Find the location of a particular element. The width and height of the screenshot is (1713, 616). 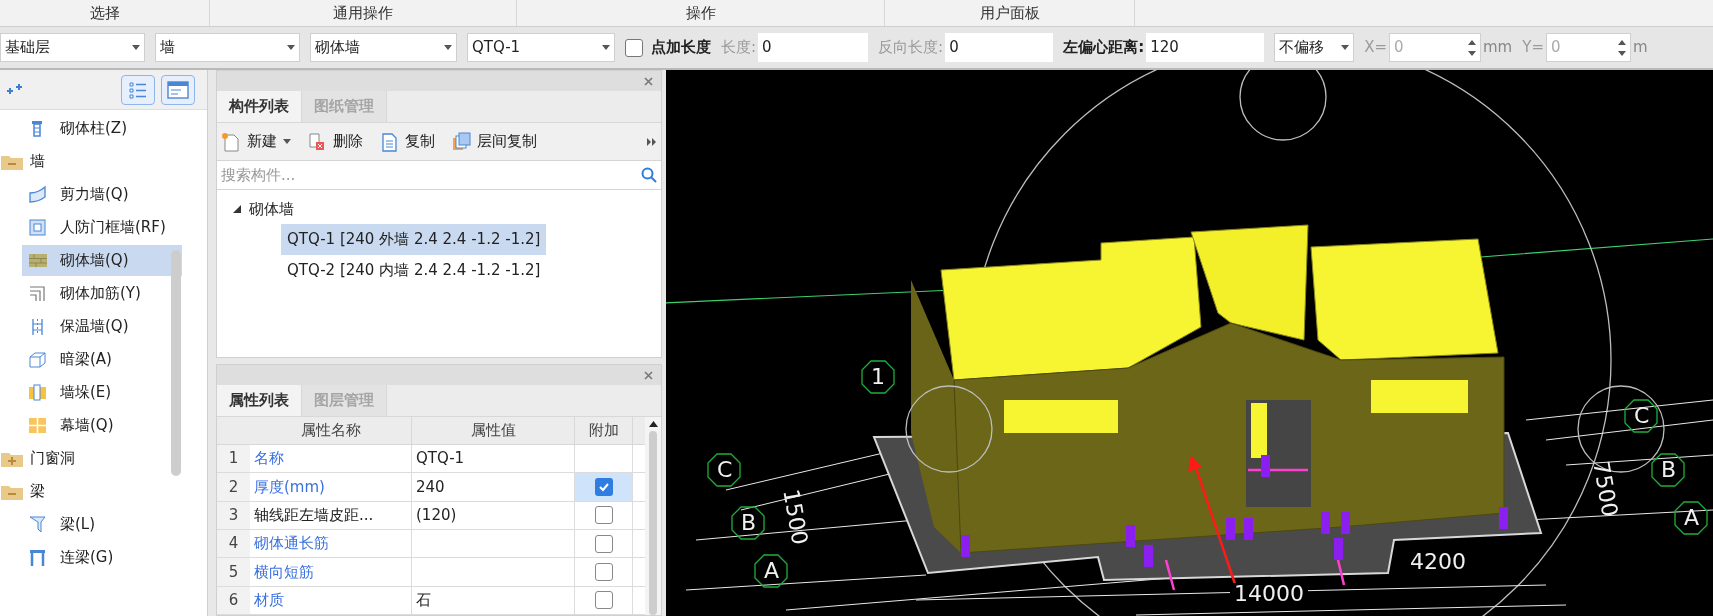

property-name: 材质 is located at coordinates (331, 600).